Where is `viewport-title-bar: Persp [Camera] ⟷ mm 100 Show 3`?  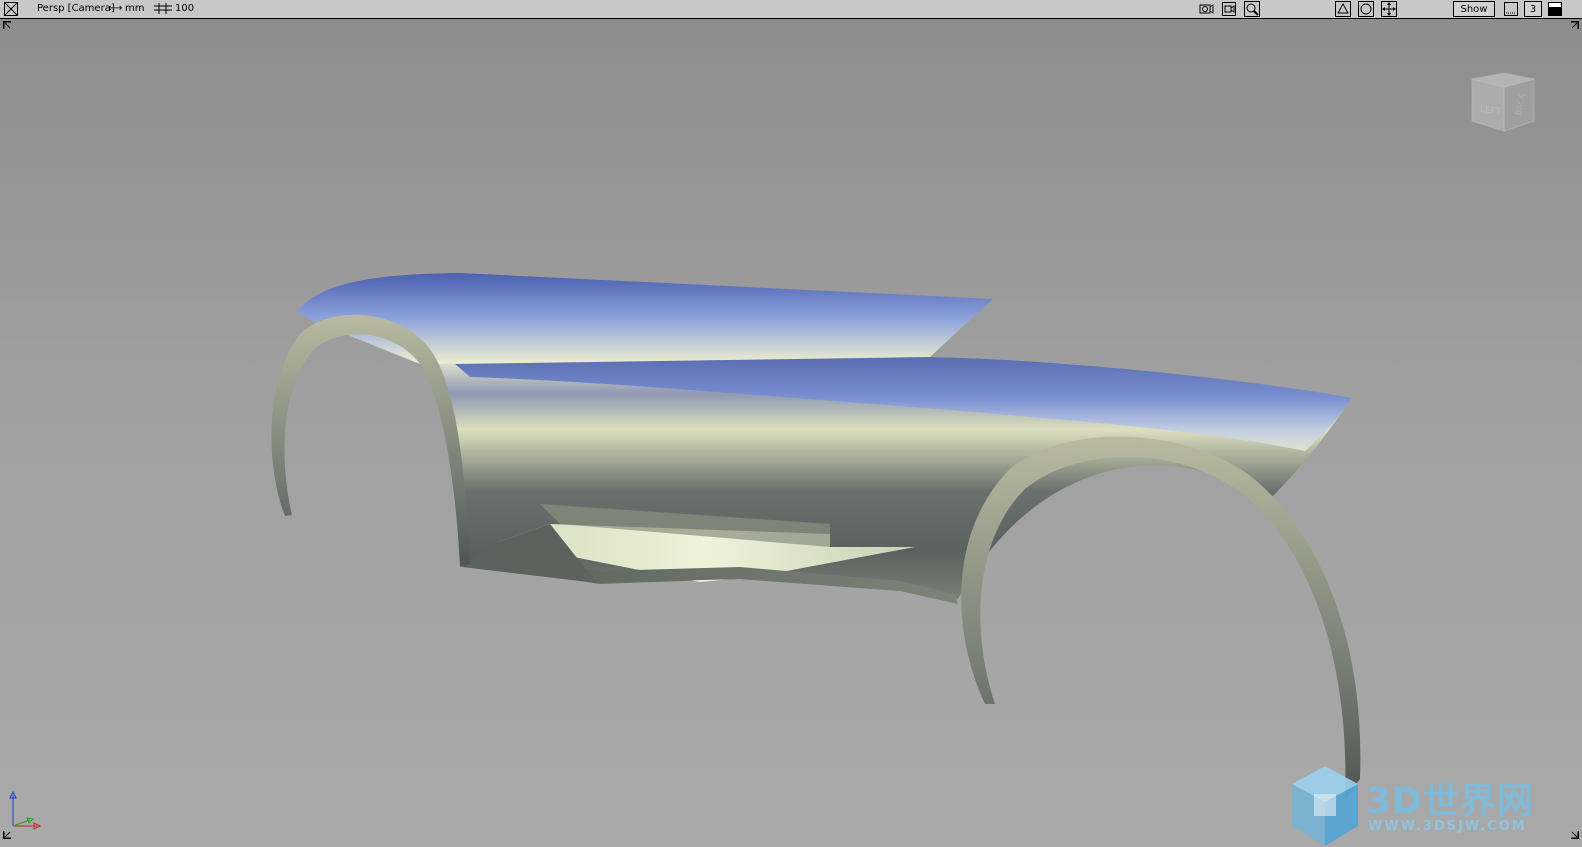 viewport-title-bar: Persp [Camera] ⟷ mm 100 Show 3 is located at coordinates (791, 9).